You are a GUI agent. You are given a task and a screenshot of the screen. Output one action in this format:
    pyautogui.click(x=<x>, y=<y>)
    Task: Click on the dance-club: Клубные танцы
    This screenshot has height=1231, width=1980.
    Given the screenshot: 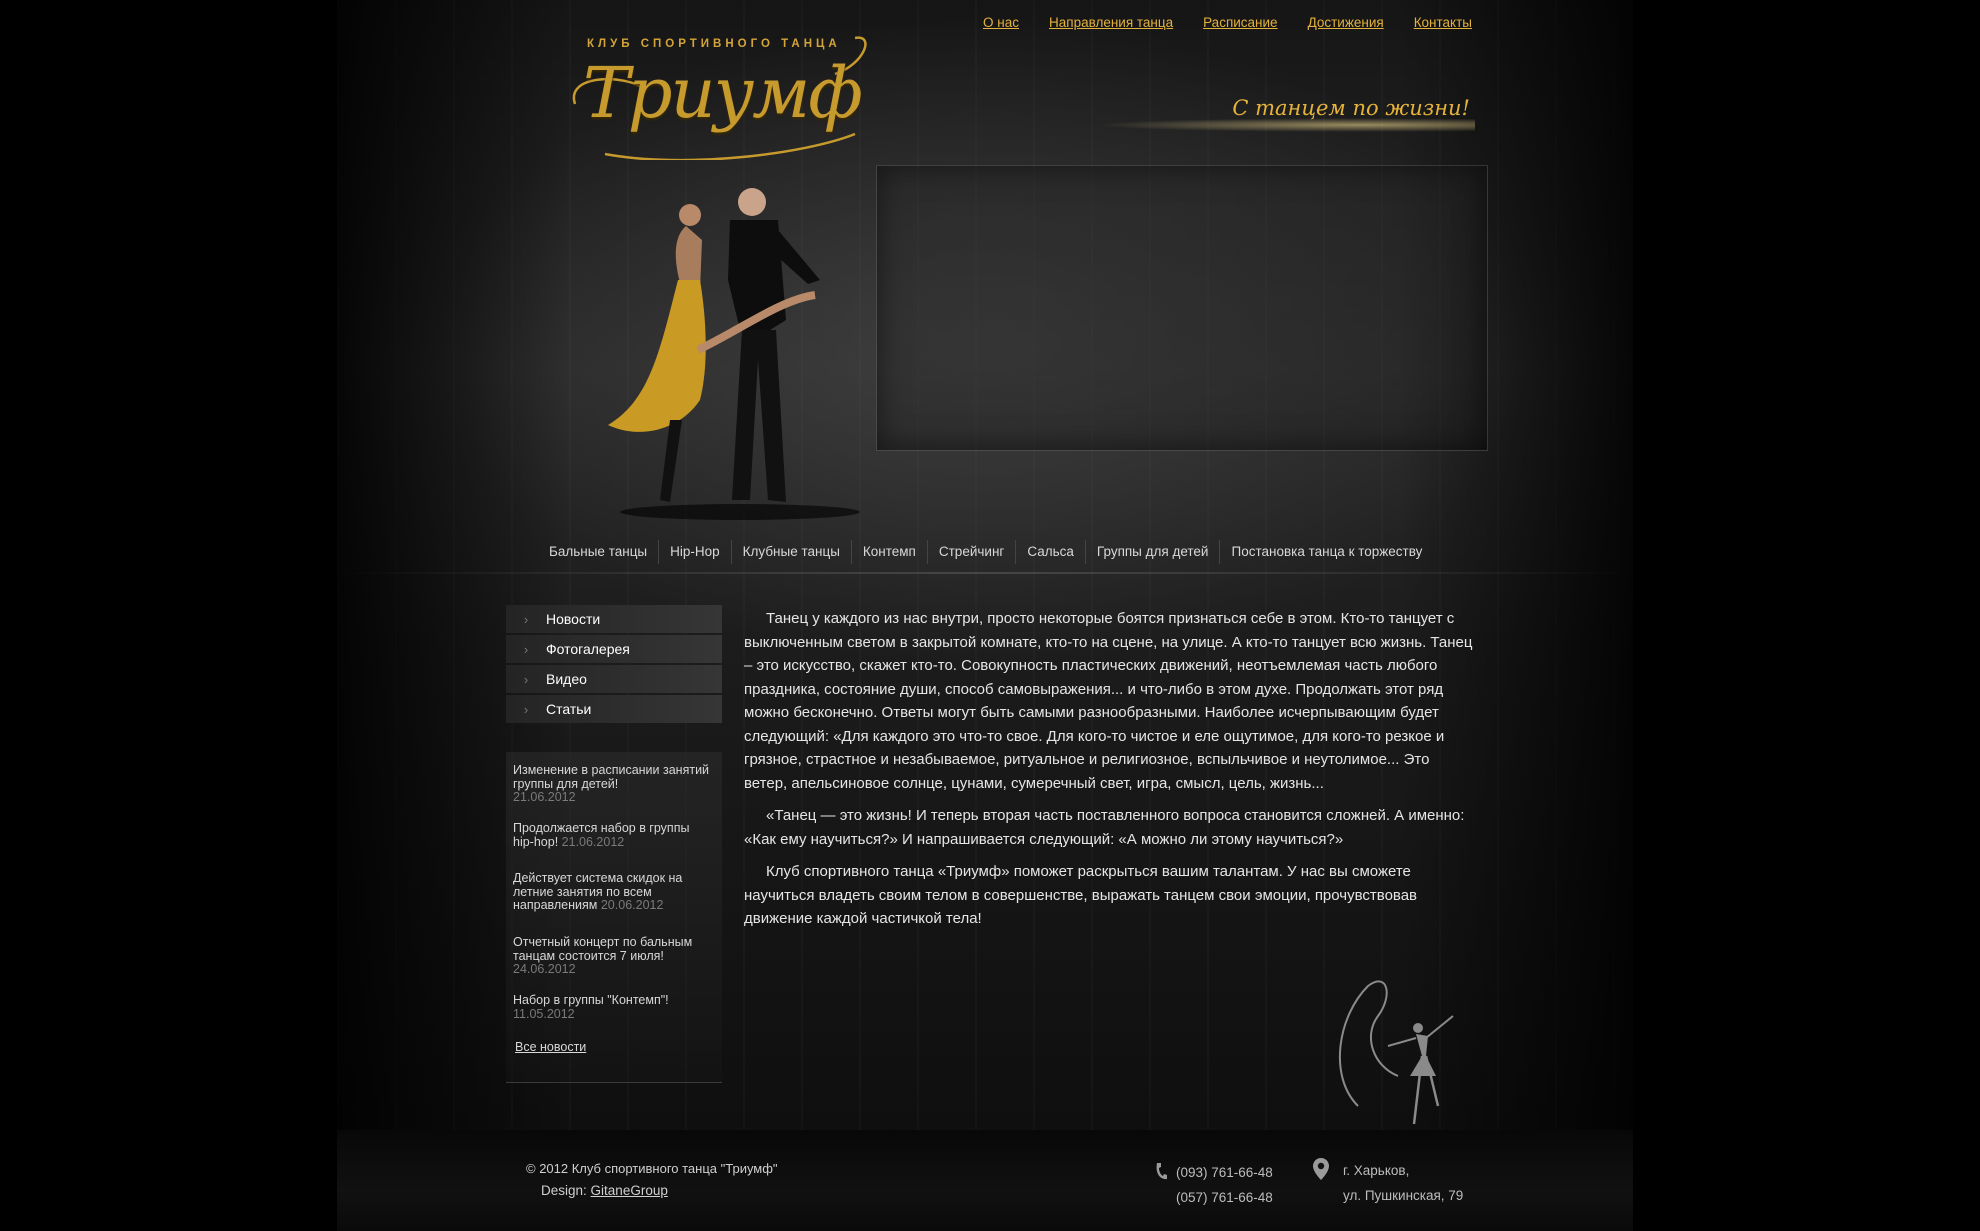 What is the action you would take?
    pyautogui.click(x=790, y=552)
    